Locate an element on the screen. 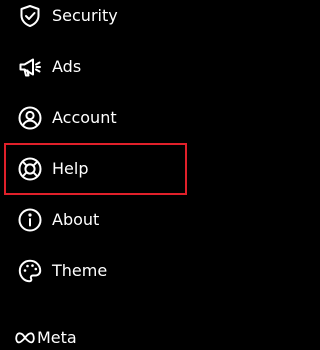 Image resolution: width=320 pixels, height=350 pixels. menu-item-label: Ads is located at coordinates (67, 66).